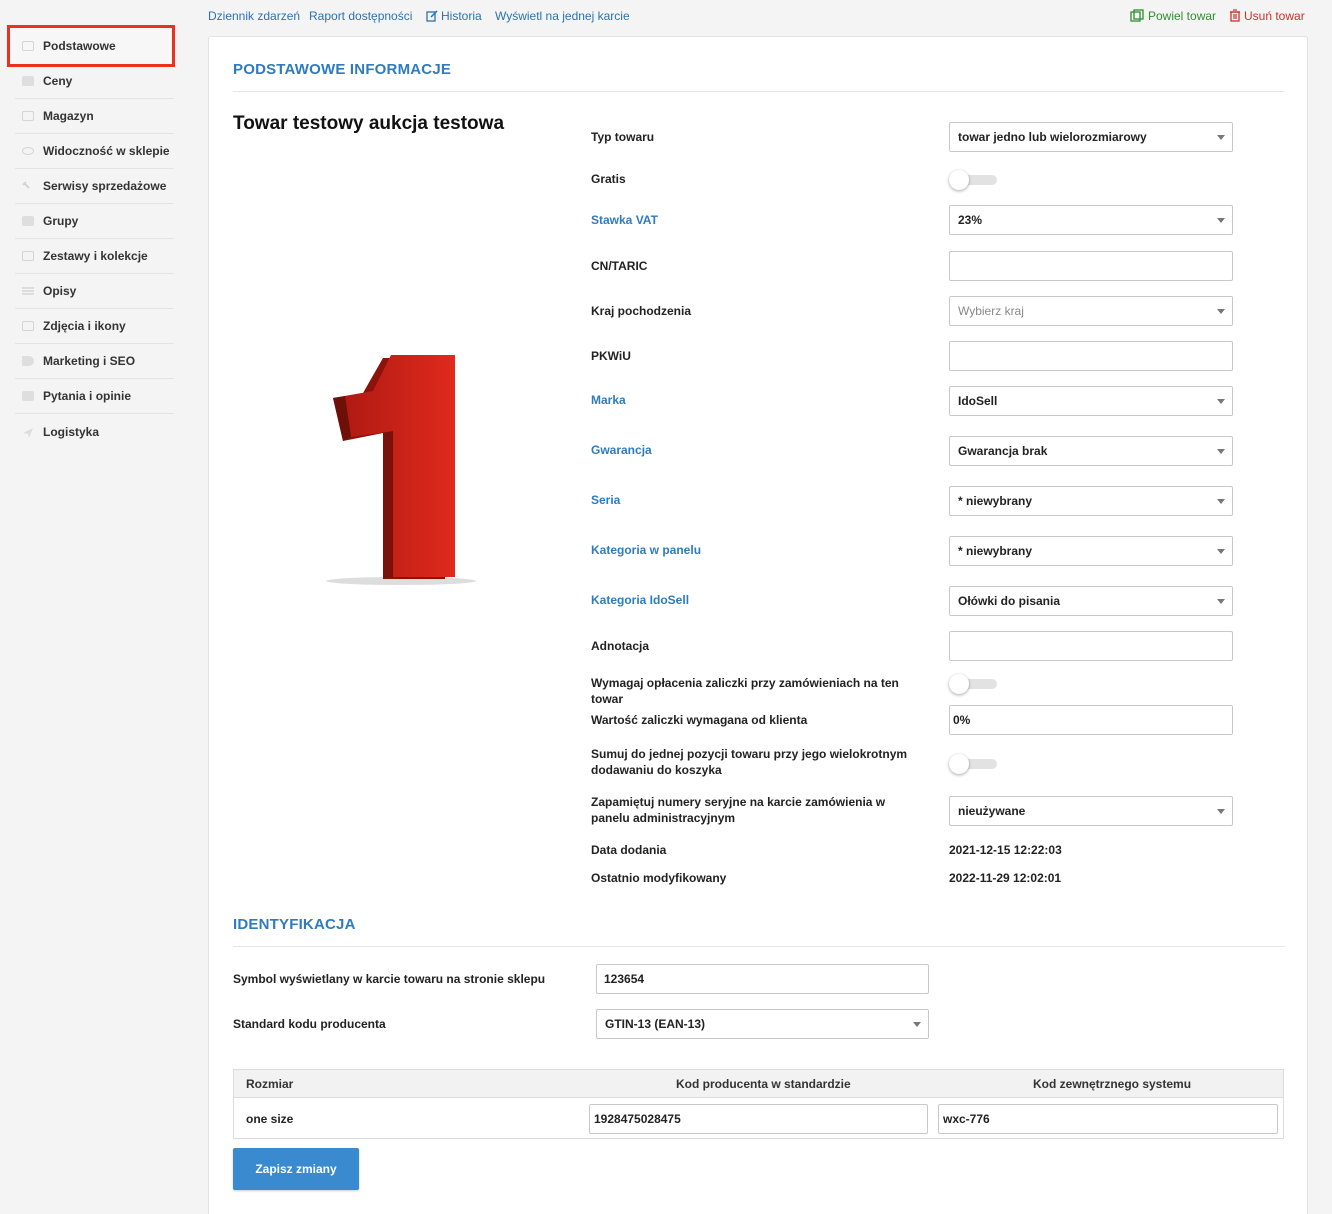 The height and width of the screenshot is (1214, 1332). What do you see at coordinates (762, 979) in the screenshot?
I see `symbol-input: 123654` at bounding box center [762, 979].